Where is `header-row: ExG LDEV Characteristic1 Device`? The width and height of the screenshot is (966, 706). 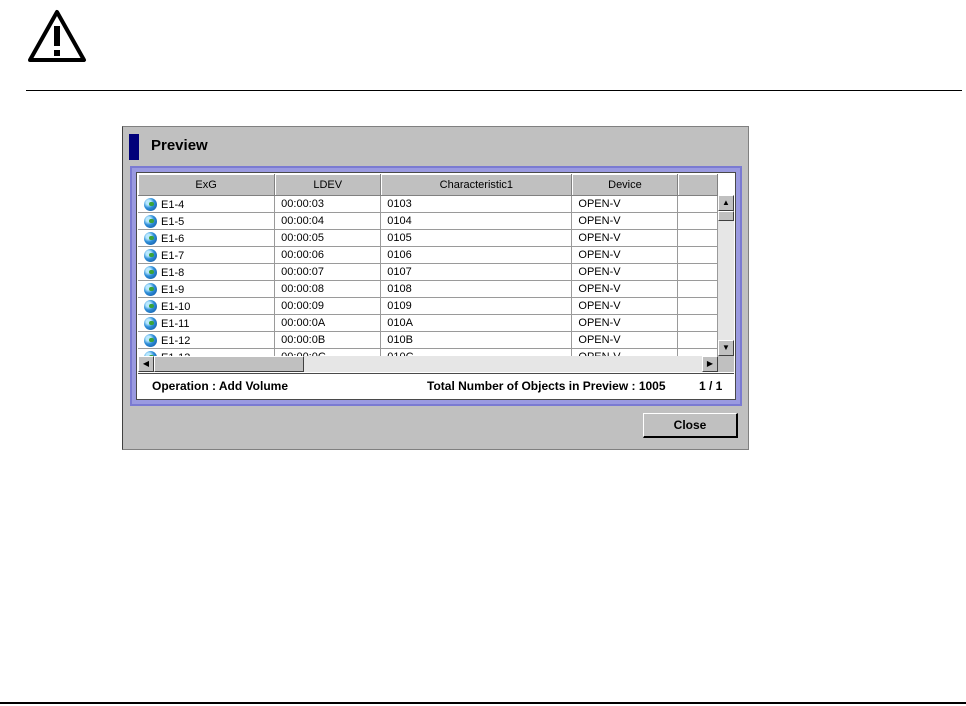
header-row: ExG LDEV Characteristic1 Device is located at coordinates (428, 185).